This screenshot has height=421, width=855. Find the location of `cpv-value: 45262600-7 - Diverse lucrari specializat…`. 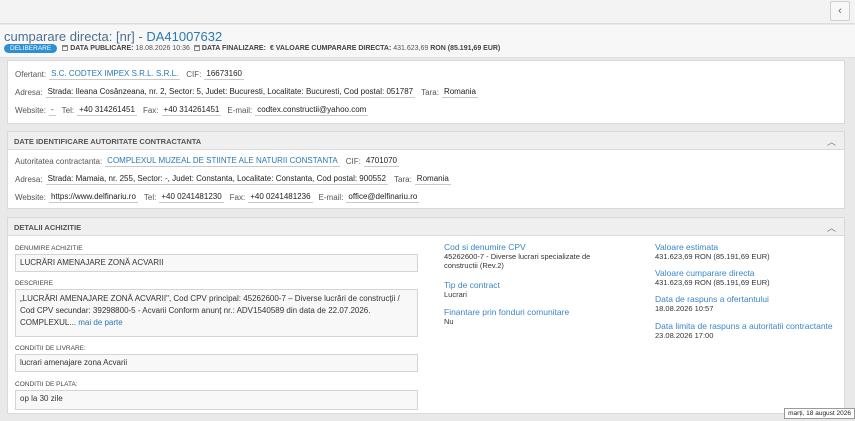

cpv-value: 45262600-7 - Diverse lucrari specializat… is located at coordinates (517, 261).